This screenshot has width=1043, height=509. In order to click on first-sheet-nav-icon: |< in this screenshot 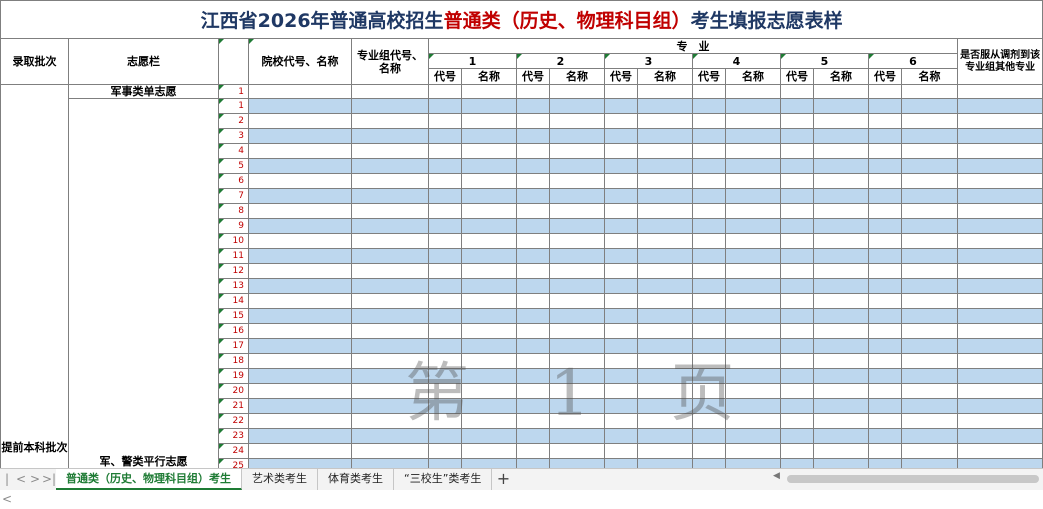, I will do `click(7, 487)`.